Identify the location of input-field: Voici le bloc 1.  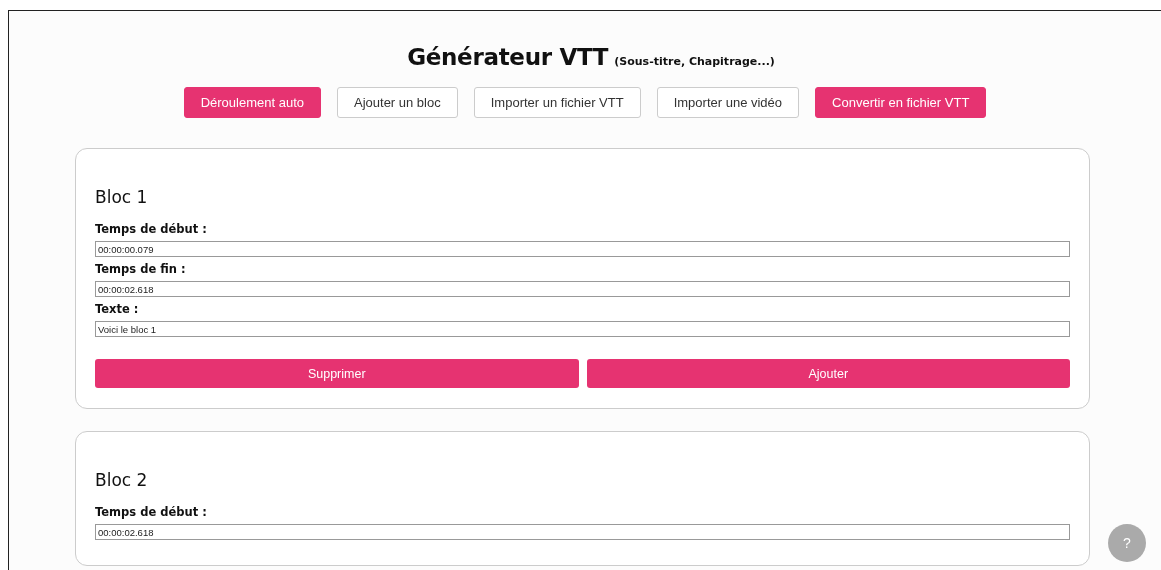
(582, 329).